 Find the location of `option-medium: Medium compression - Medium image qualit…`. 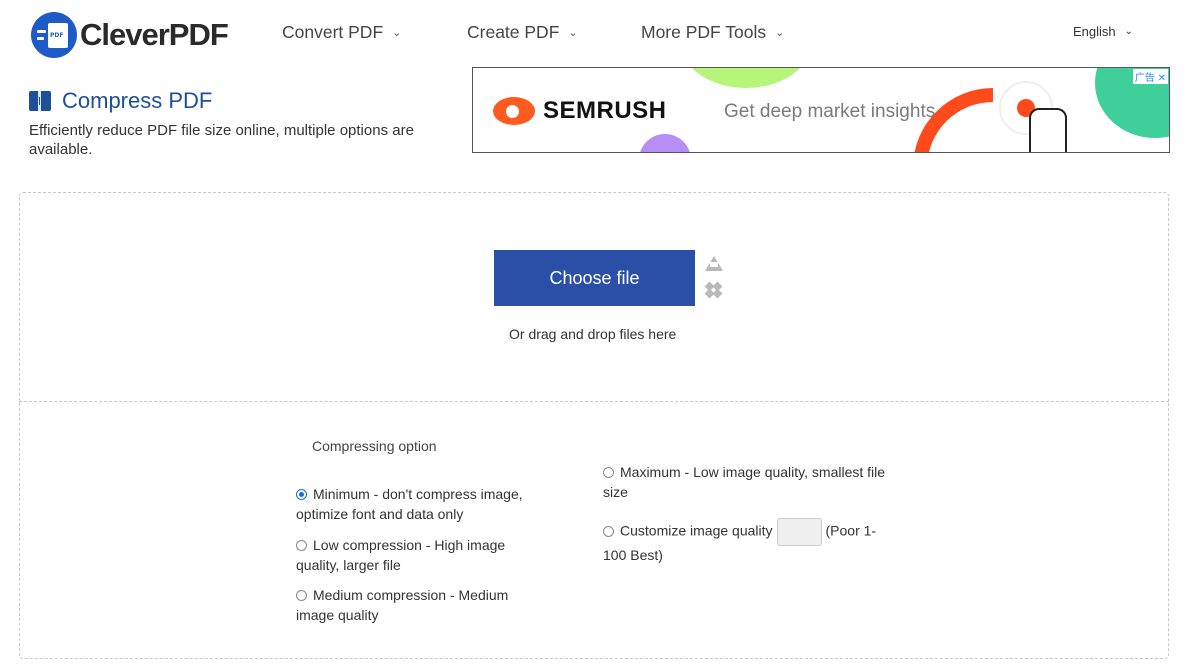

option-medium: Medium compression - Medium image qualit… is located at coordinates (411, 605).